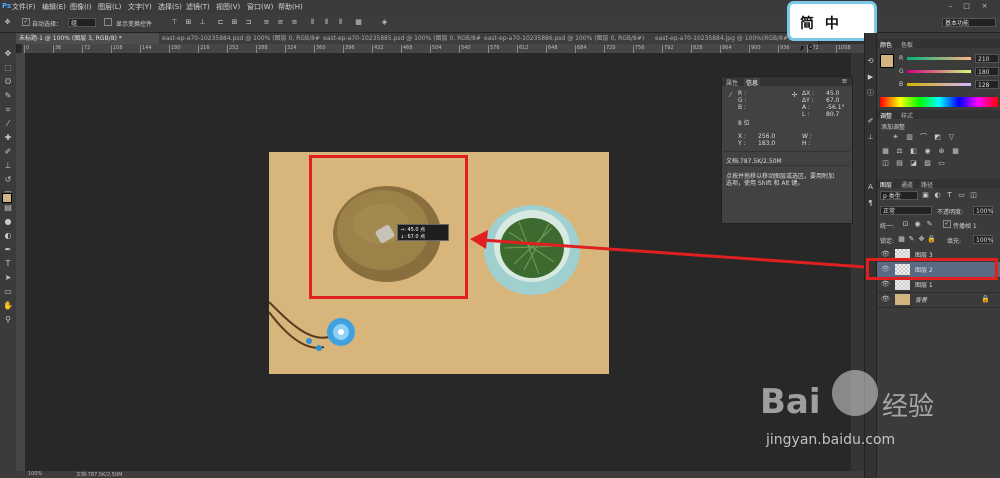 Image resolution: width=1000 pixels, height=478 pixels. I want to click on invert-icon: ◫, so click(885, 163).